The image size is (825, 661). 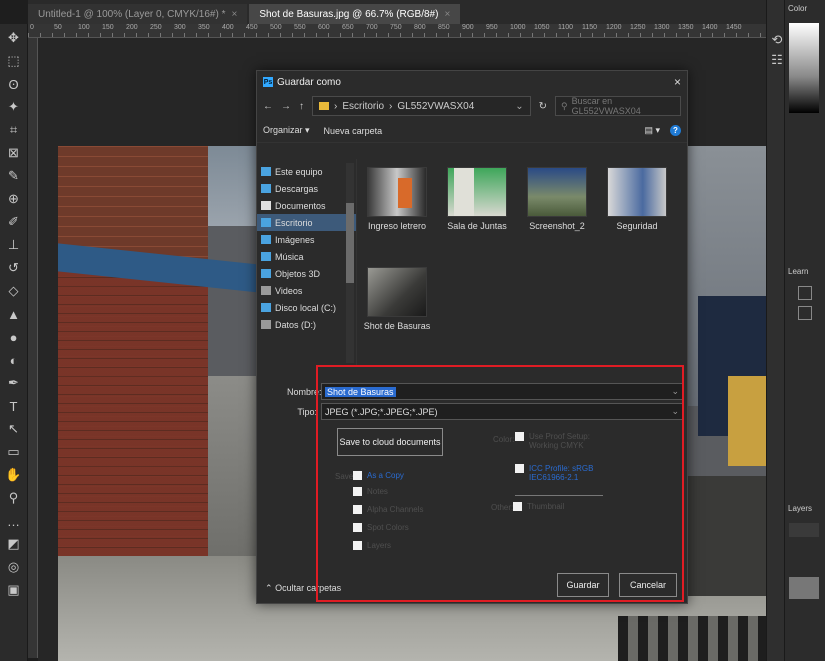 I want to click on spot-colors-option: Spot Colors, so click(x=381, y=527).